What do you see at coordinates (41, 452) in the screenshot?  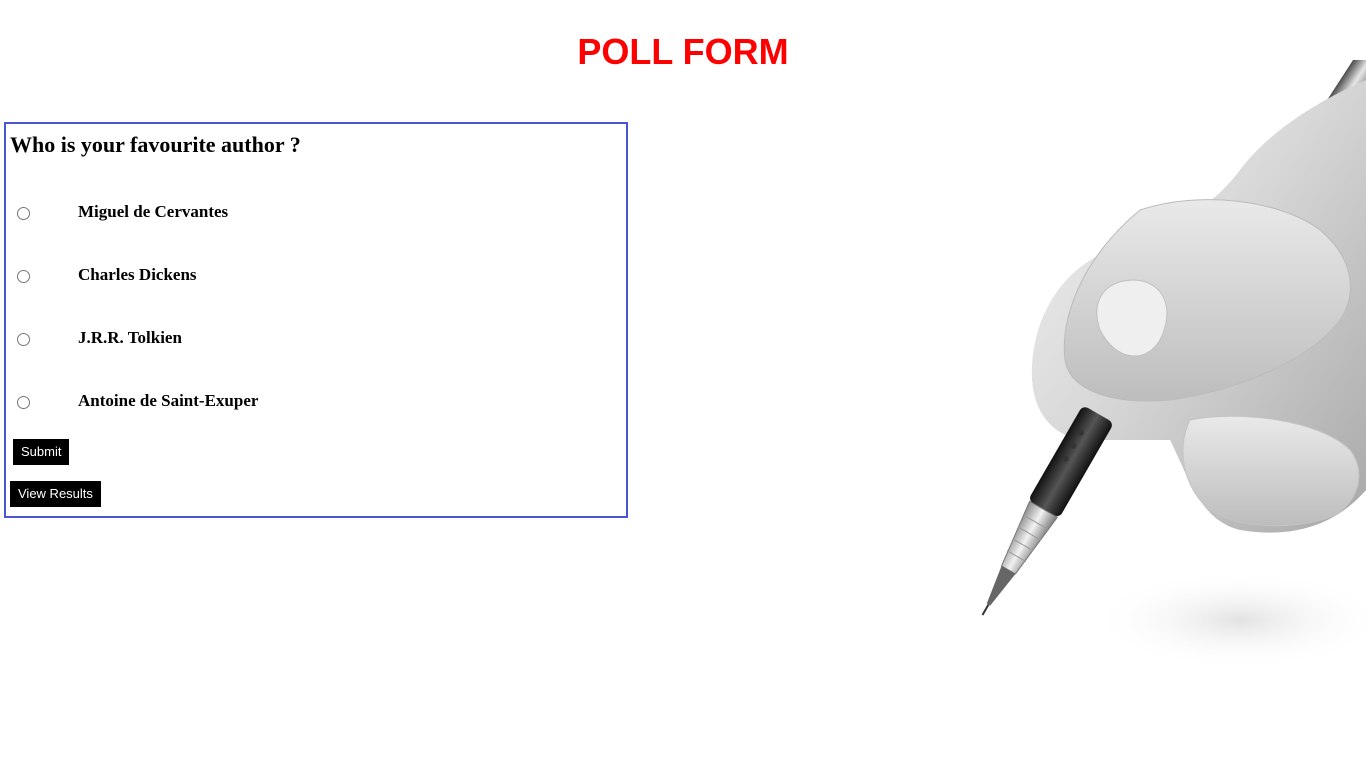 I see `submit-button: Submit` at bounding box center [41, 452].